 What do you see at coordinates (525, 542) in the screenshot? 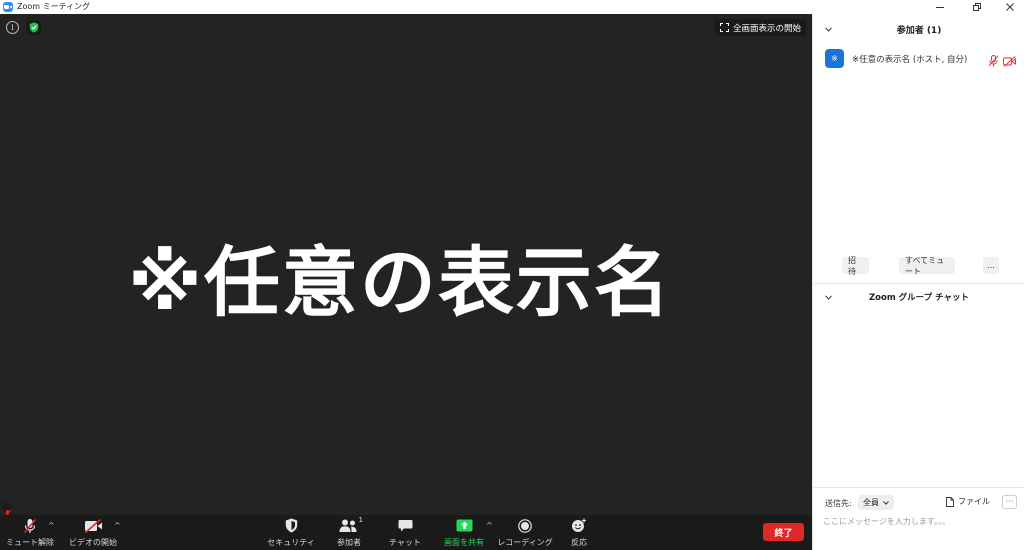
I see `record-label: レコーディング` at bounding box center [525, 542].